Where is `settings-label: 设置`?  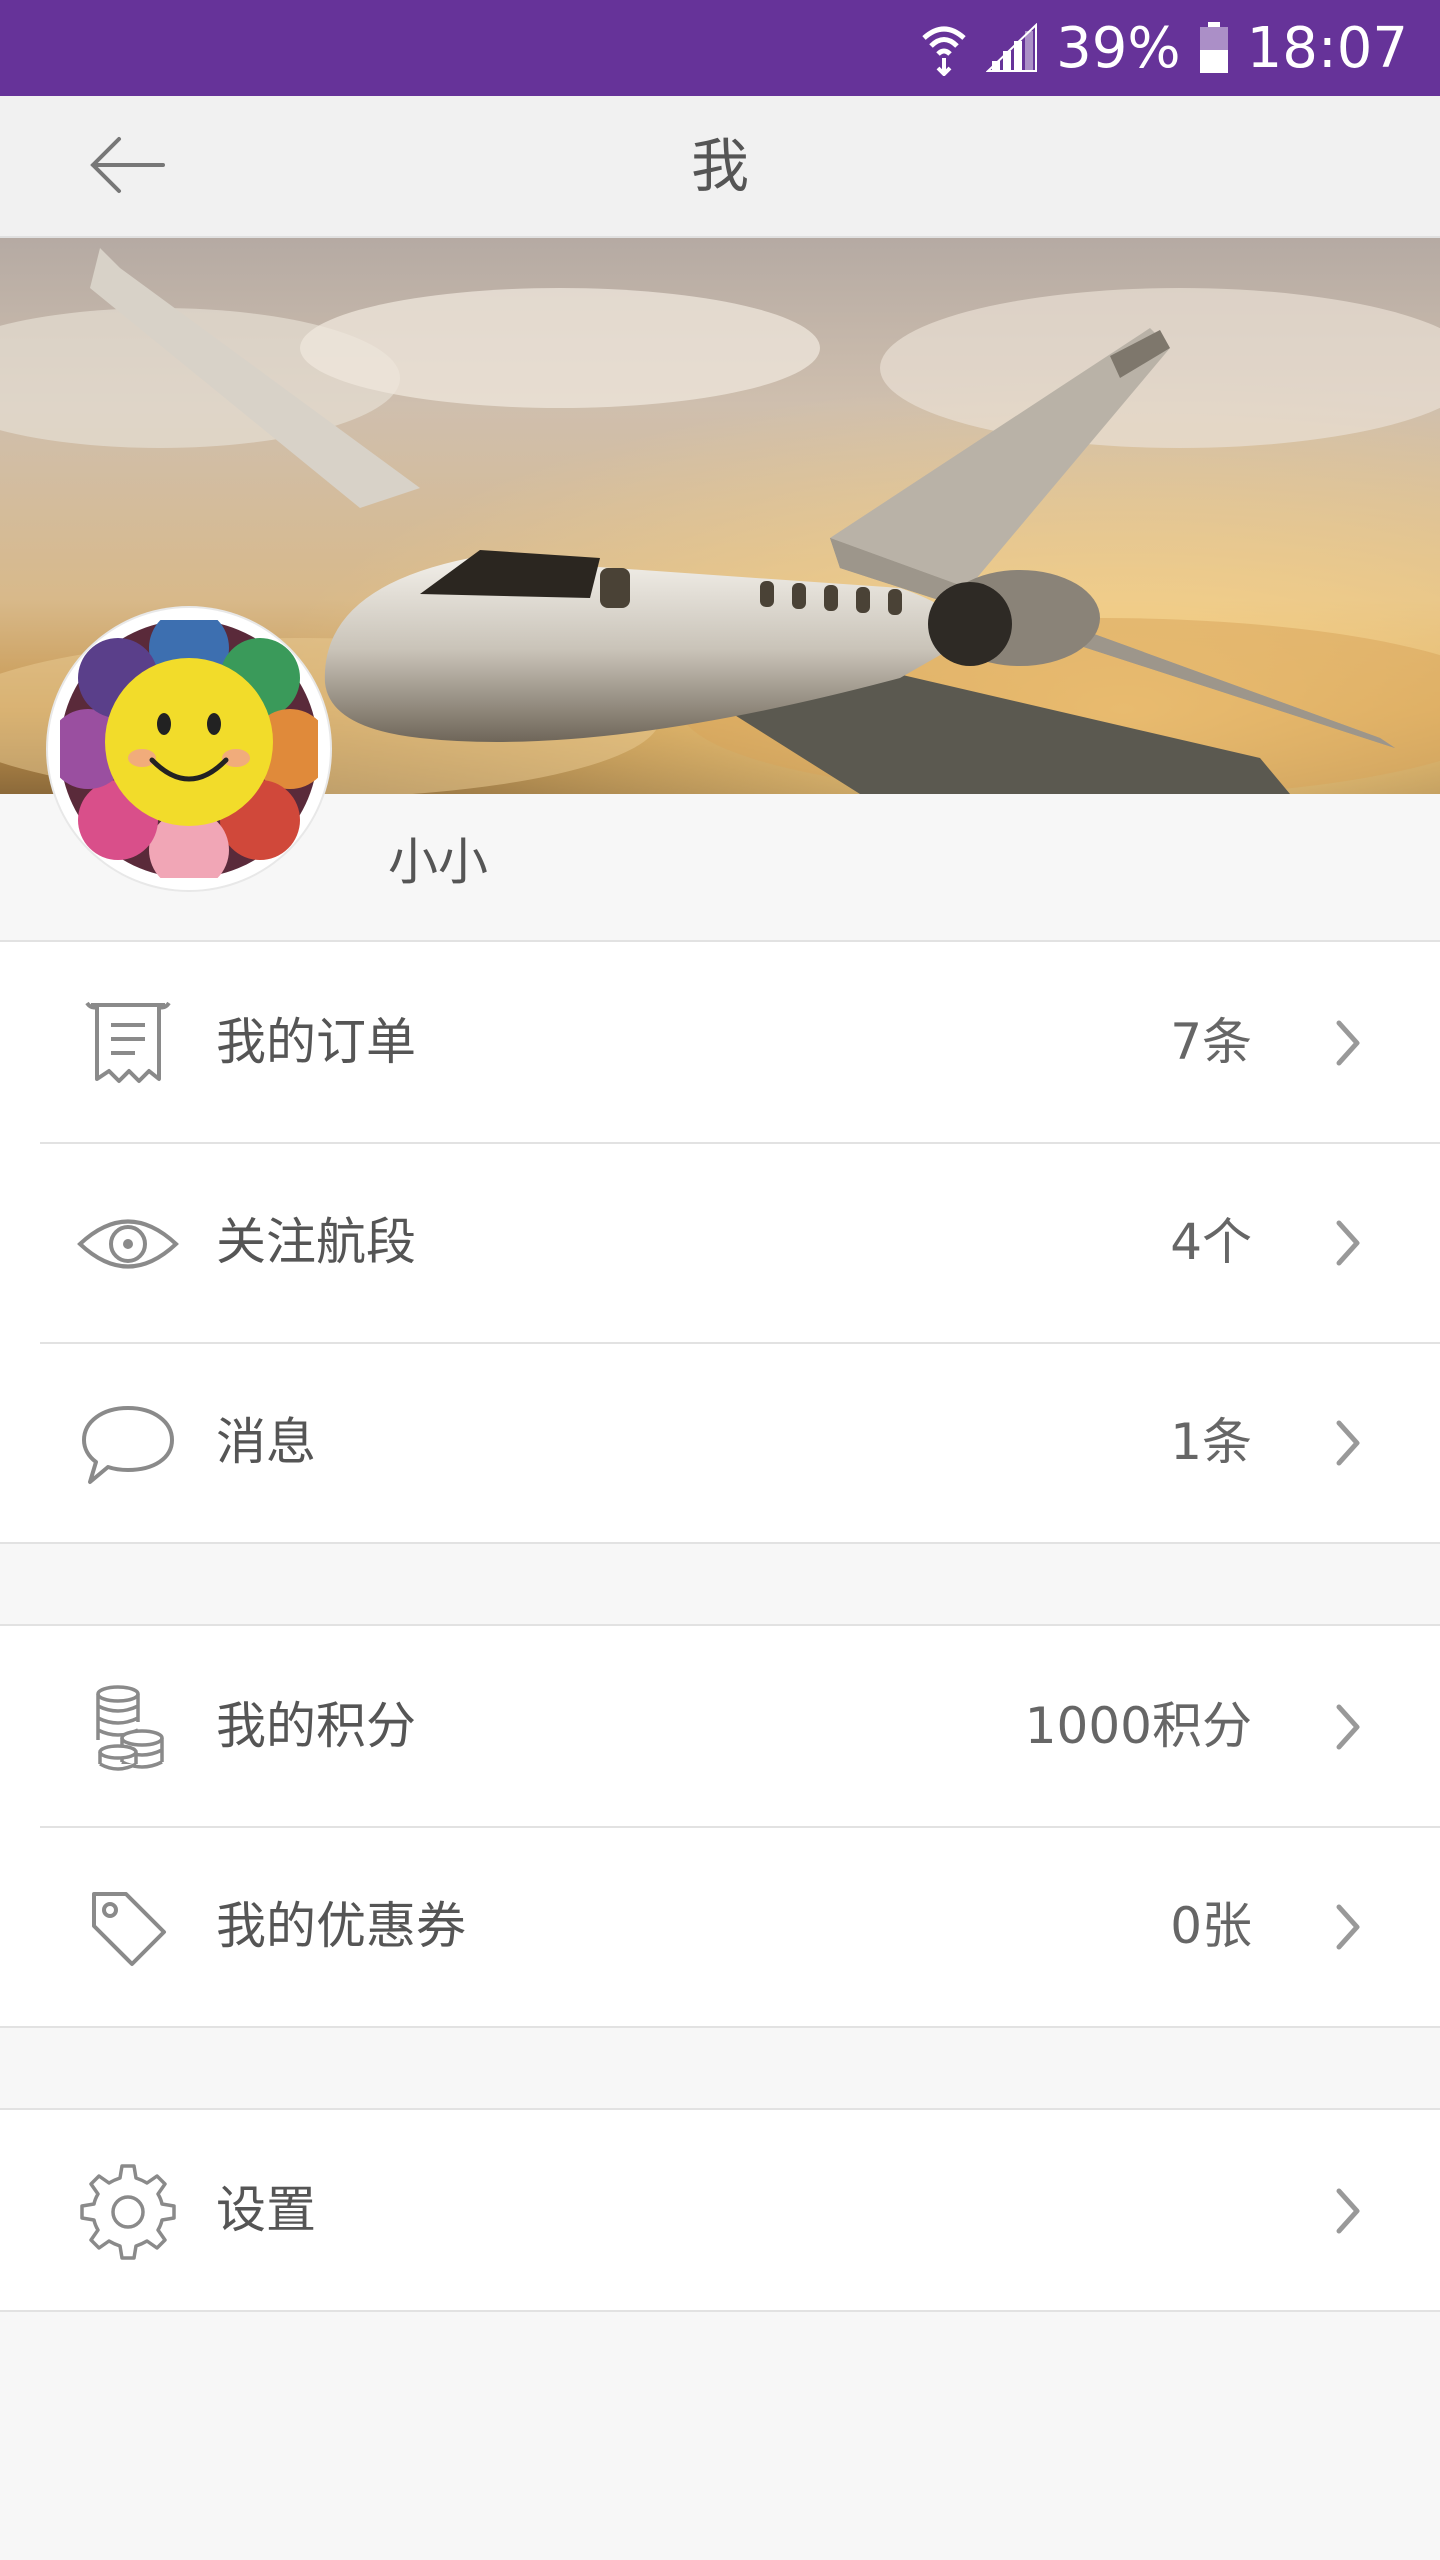
settings-label: 设置 is located at coordinates (266, 2210).